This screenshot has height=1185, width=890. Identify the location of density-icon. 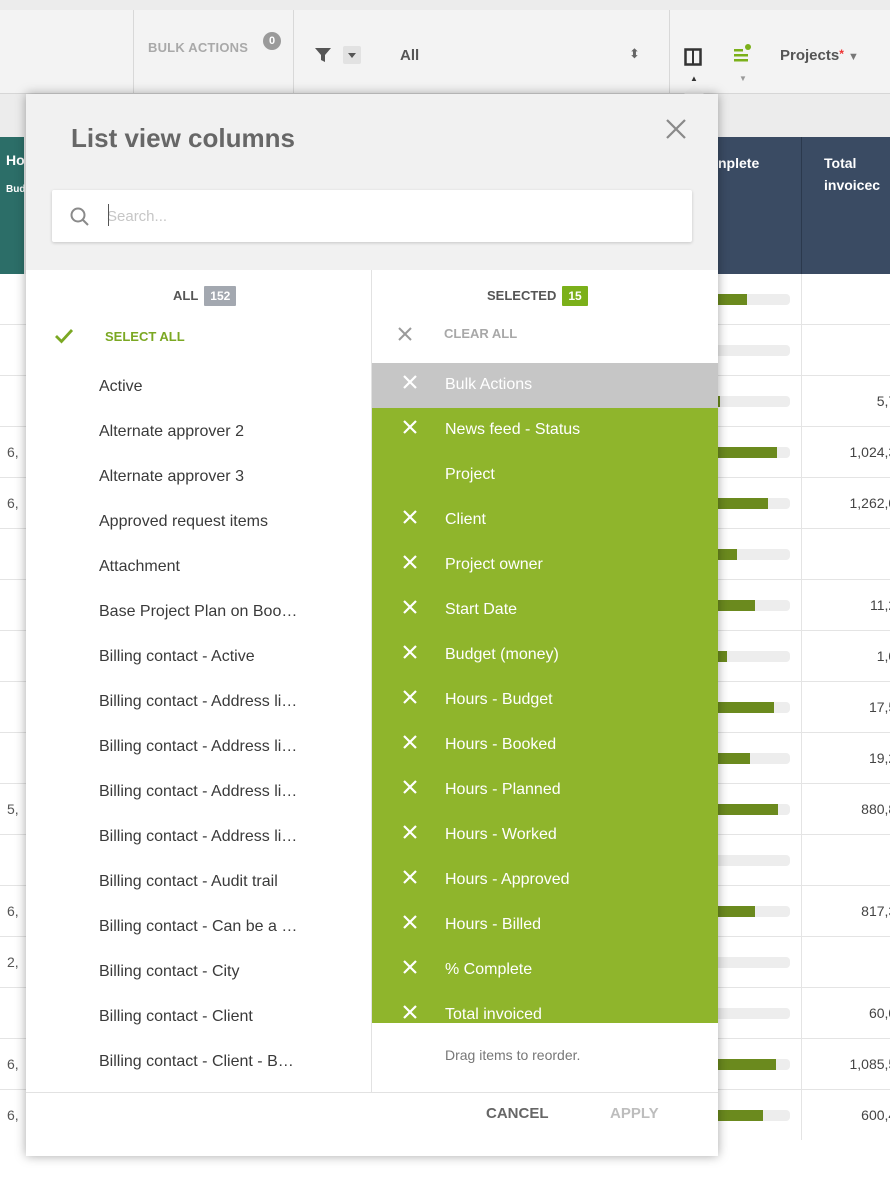
(743, 56).